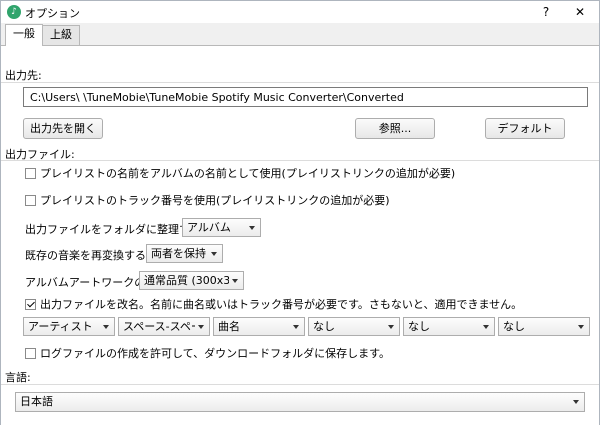  Describe the element at coordinates (63, 128) in the screenshot. I see `open-output-button: 出力先を開く` at that location.